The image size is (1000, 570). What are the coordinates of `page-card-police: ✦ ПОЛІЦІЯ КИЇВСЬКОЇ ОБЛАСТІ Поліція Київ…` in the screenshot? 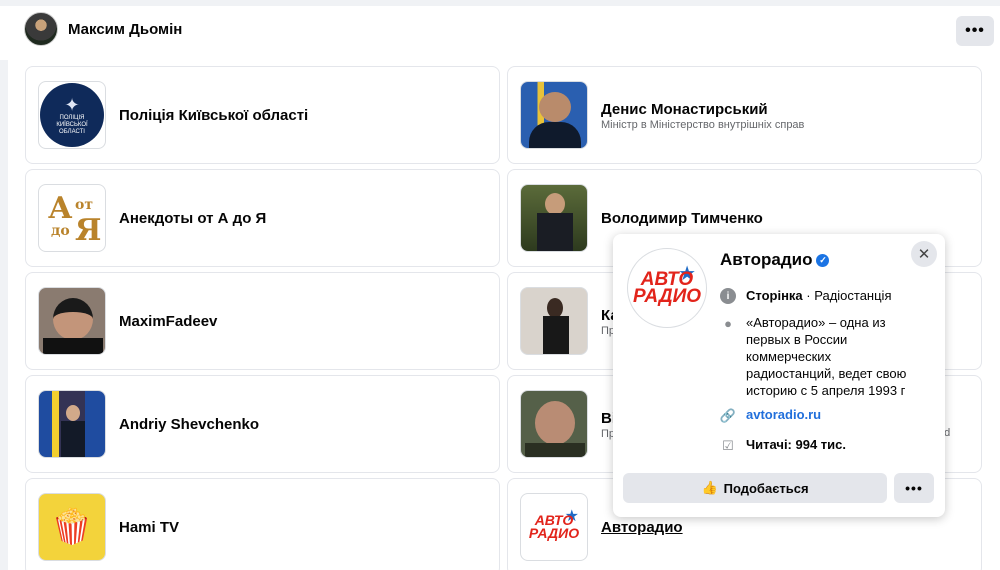 It's located at (262, 115).